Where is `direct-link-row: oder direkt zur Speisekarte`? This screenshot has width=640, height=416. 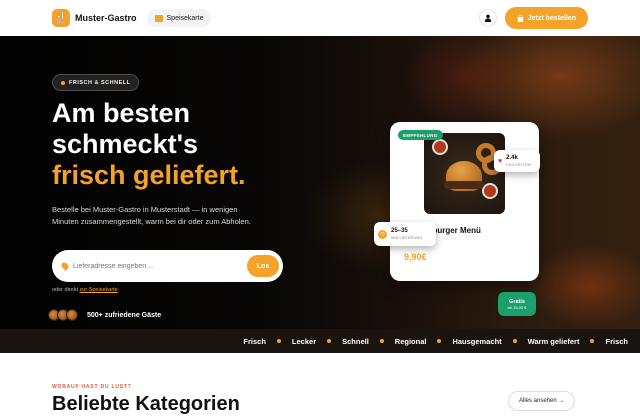 direct-link-row: oder direkt zur Speisekarte is located at coordinates (85, 290).